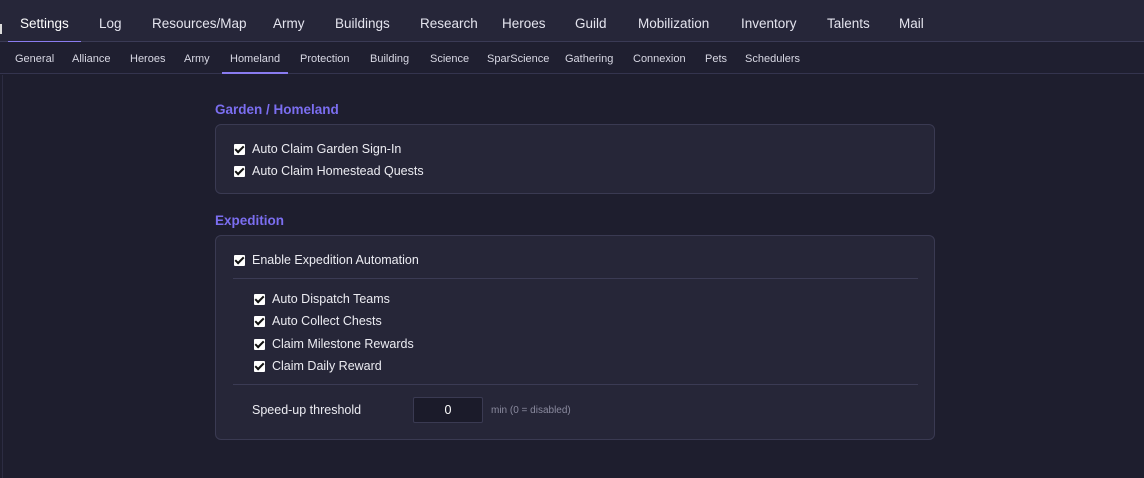 This screenshot has width=1144, height=478. I want to click on speedup-threshold-hint: min (0 = disabled), so click(531, 410).